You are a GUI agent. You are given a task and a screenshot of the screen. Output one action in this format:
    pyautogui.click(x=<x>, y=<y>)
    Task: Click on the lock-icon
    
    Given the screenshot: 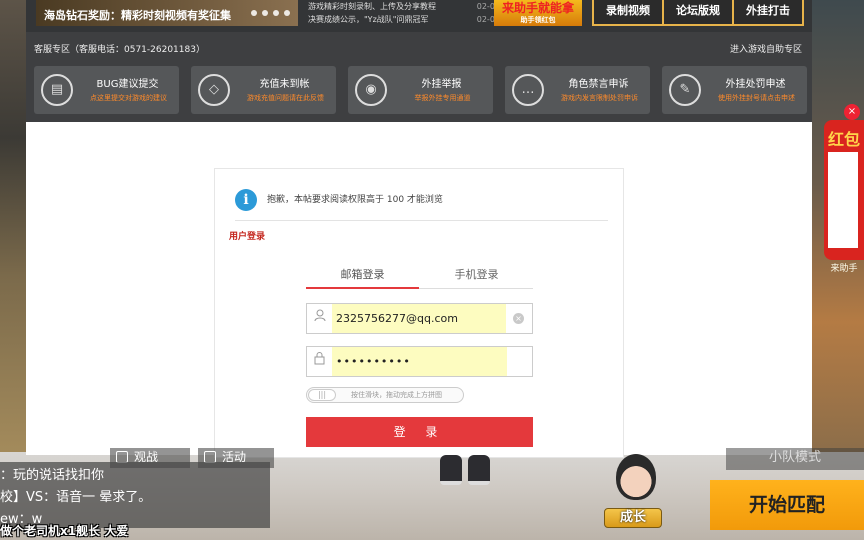 What is the action you would take?
    pyautogui.click(x=319, y=361)
    